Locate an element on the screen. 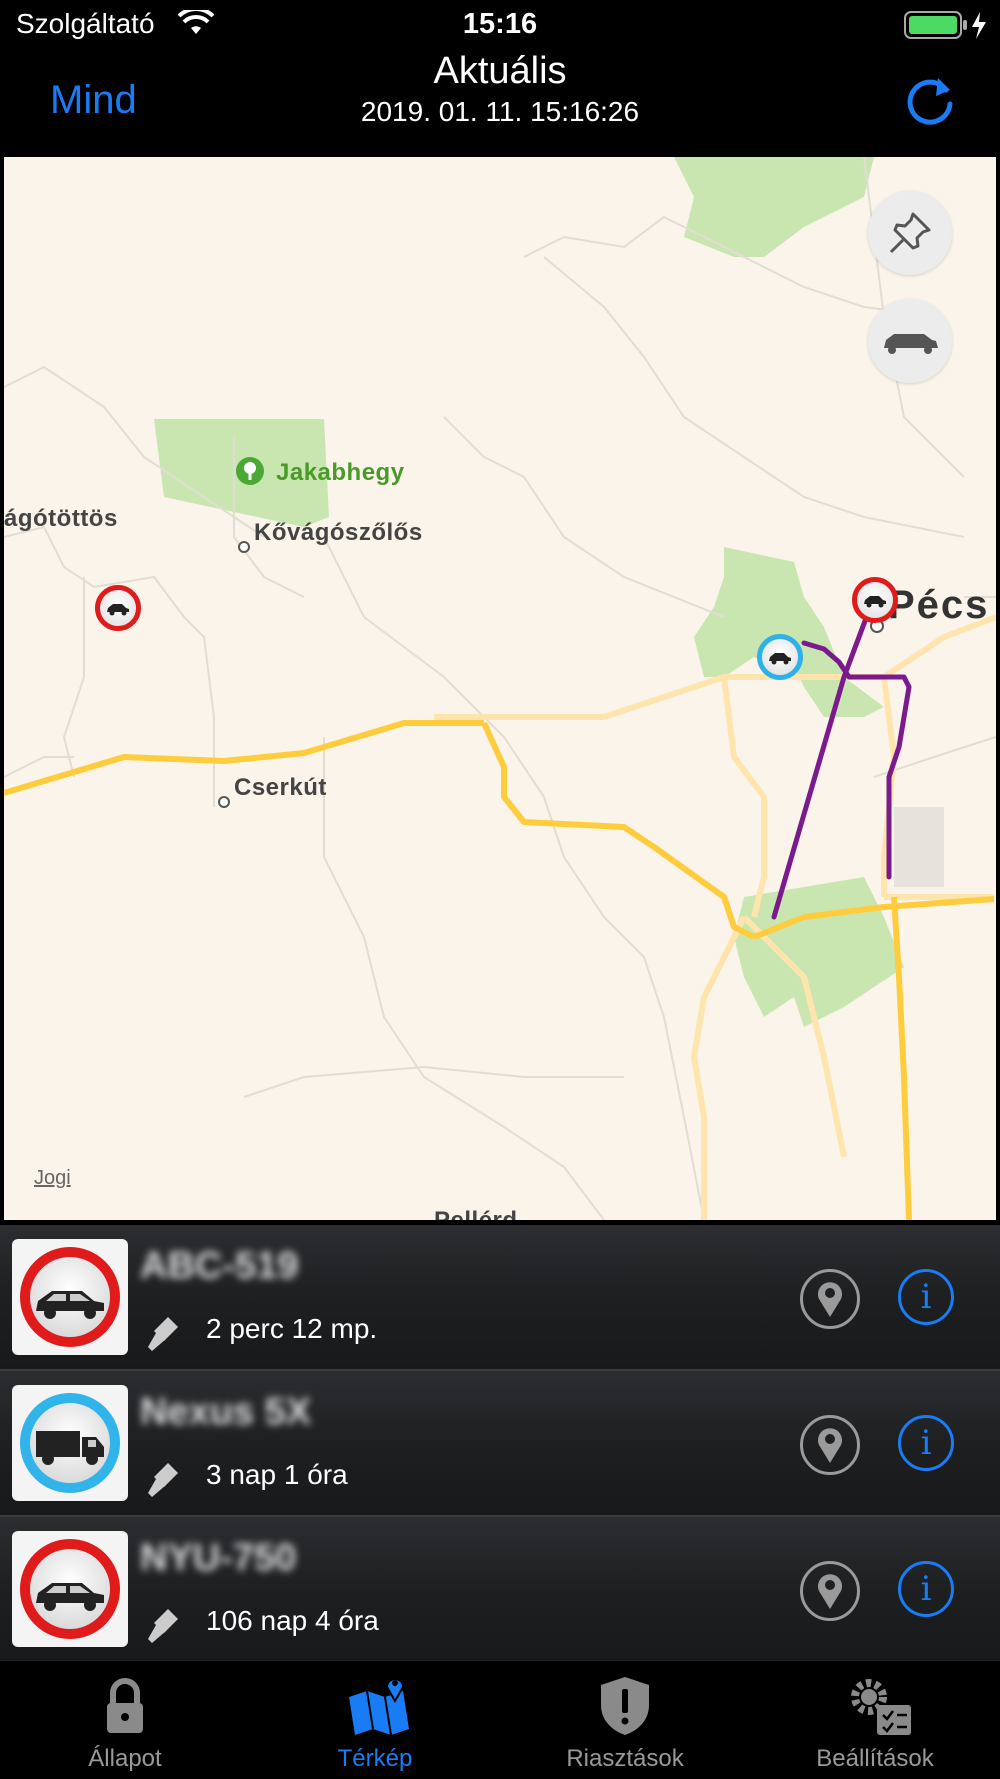 The image size is (1000, 1779). cars-icon is located at coordinates (911, 344).